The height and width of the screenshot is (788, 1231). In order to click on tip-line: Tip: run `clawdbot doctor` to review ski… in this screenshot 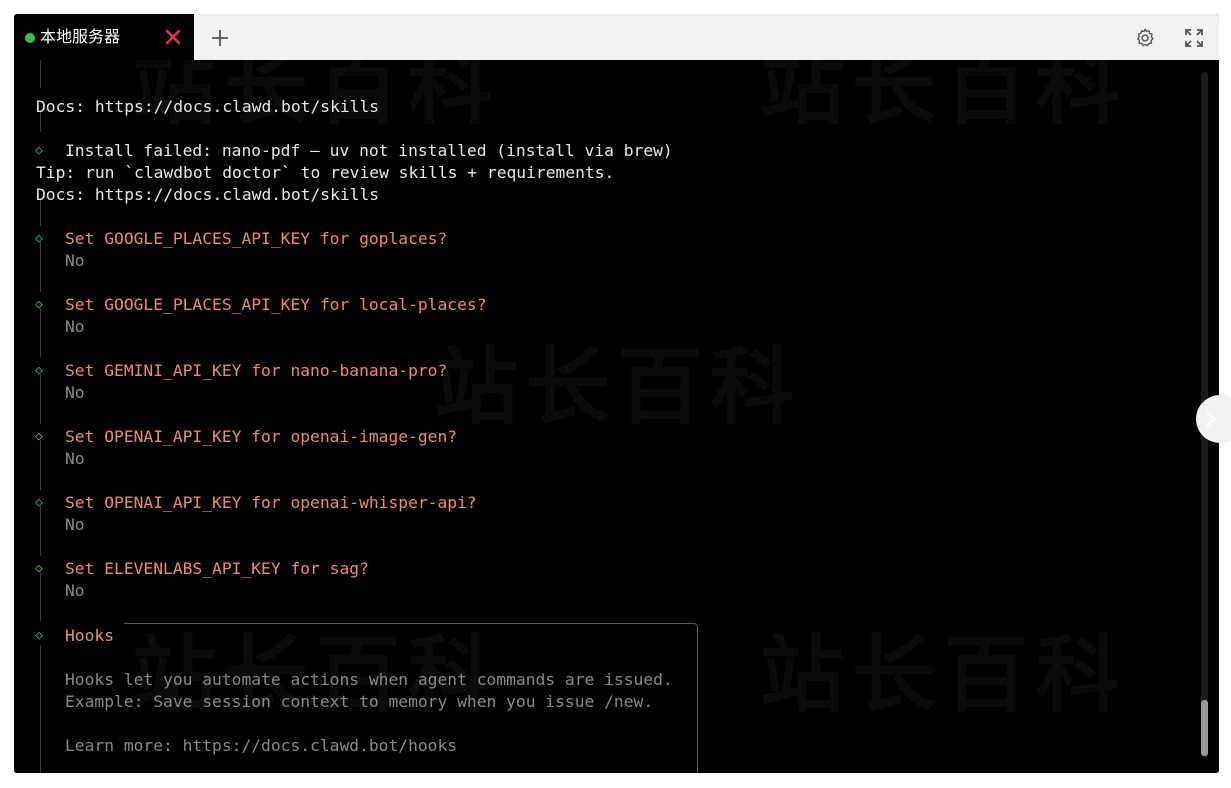, I will do `click(325, 172)`.